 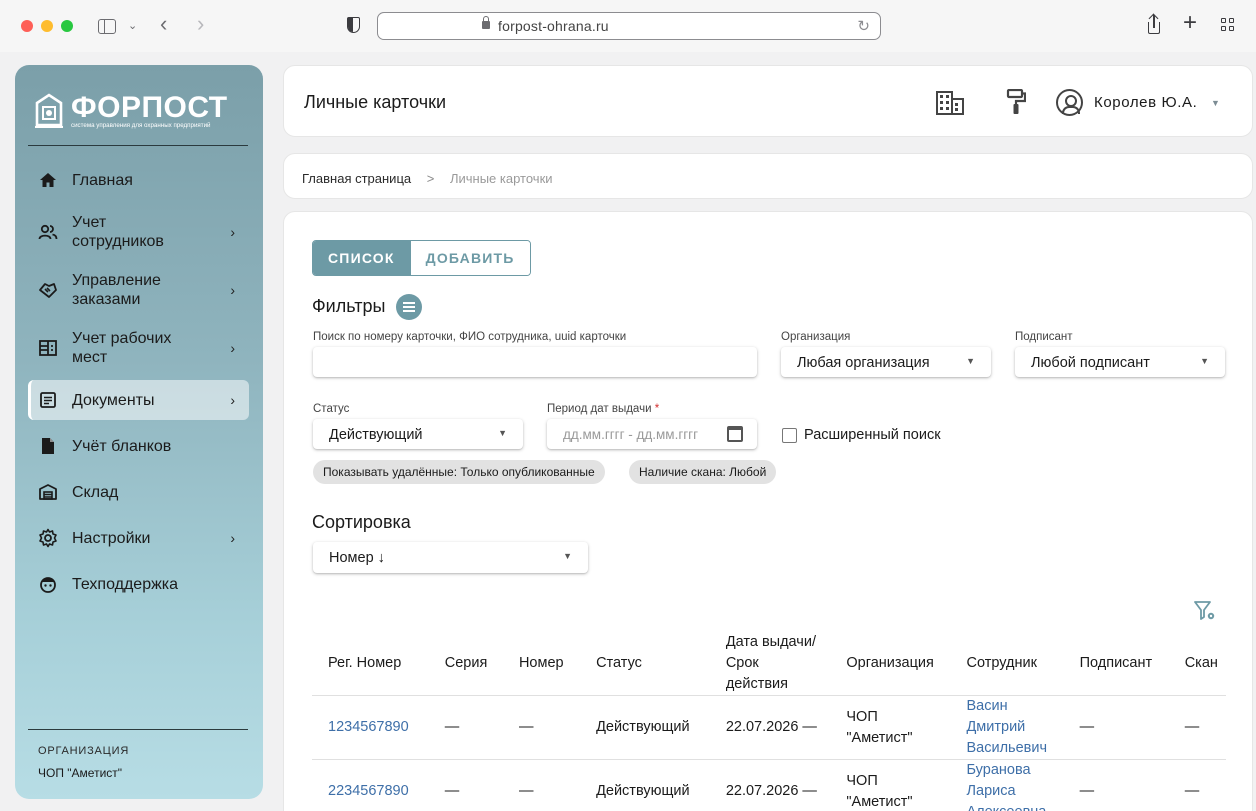 I want to click on breadcrumb-current: Личные карточки, so click(x=501, y=178).